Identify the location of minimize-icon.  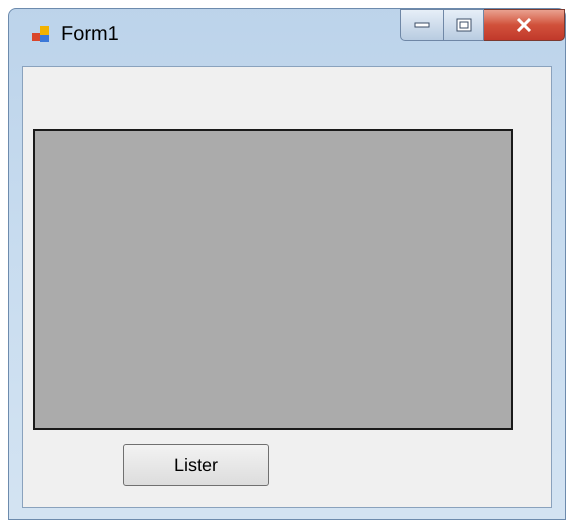
(422, 25).